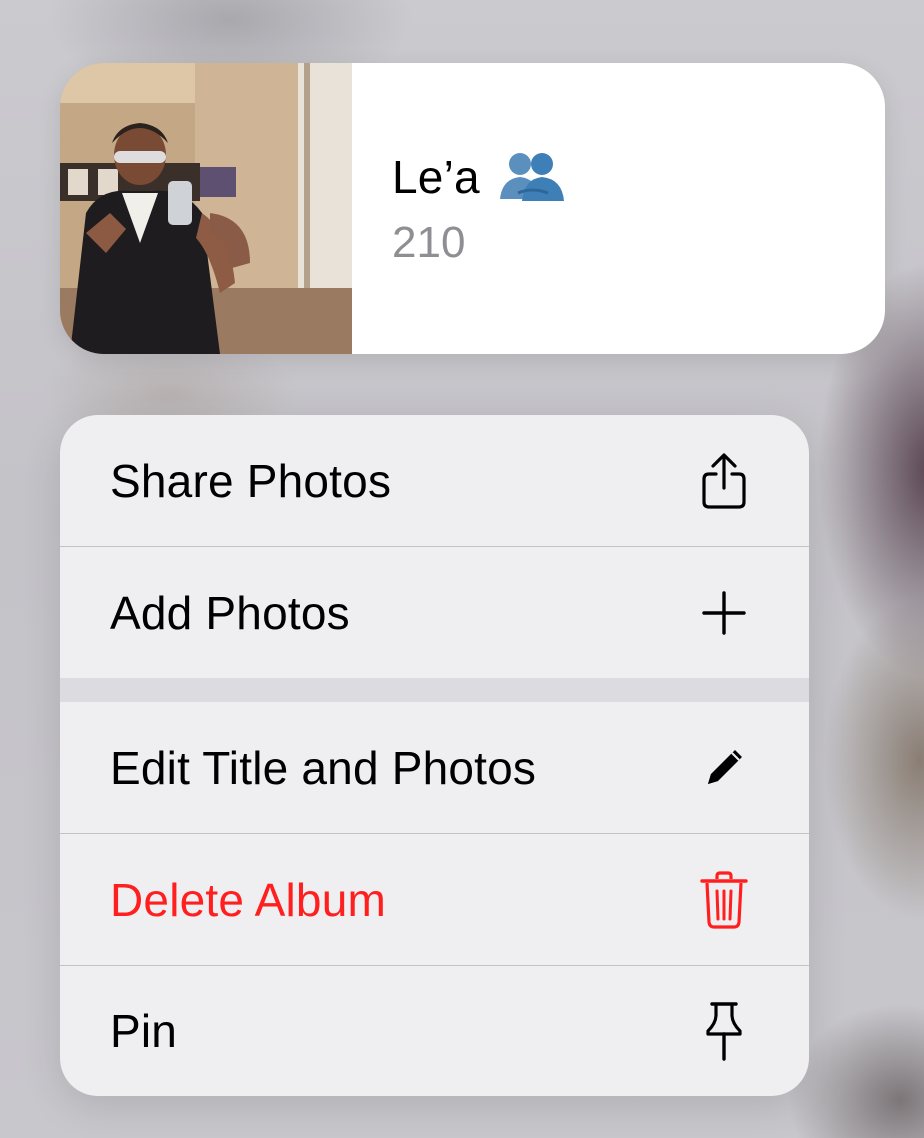 The image size is (924, 1138). I want to click on add-photos-label: Add Photos, so click(230, 612).